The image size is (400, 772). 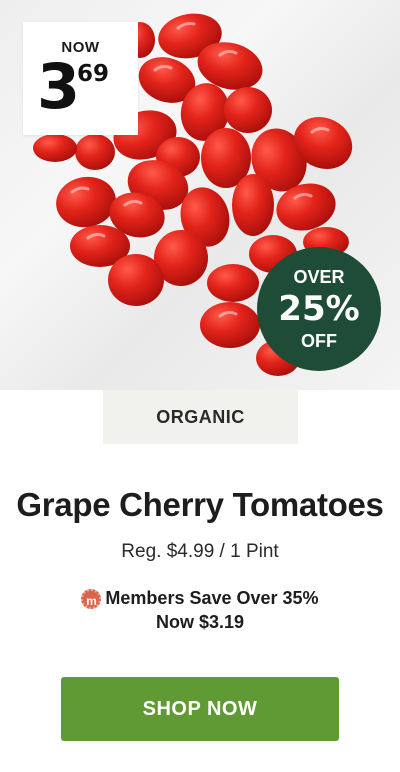 What do you see at coordinates (200, 551) in the screenshot?
I see `regular-price: Reg. $4.99 / 1 Pint` at bounding box center [200, 551].